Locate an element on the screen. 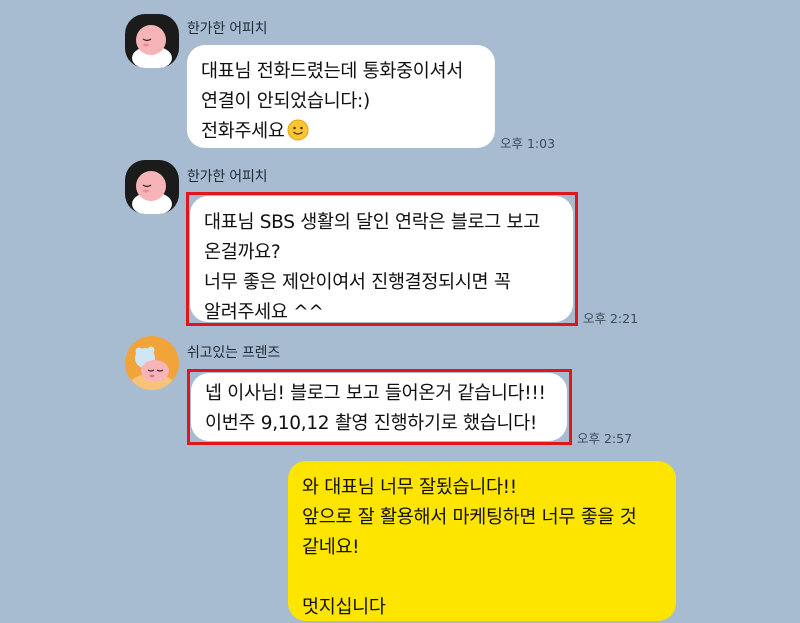 This screenshot has width=800, height=623. message-line: 온걸까요? is located at coordinates (242, 252).